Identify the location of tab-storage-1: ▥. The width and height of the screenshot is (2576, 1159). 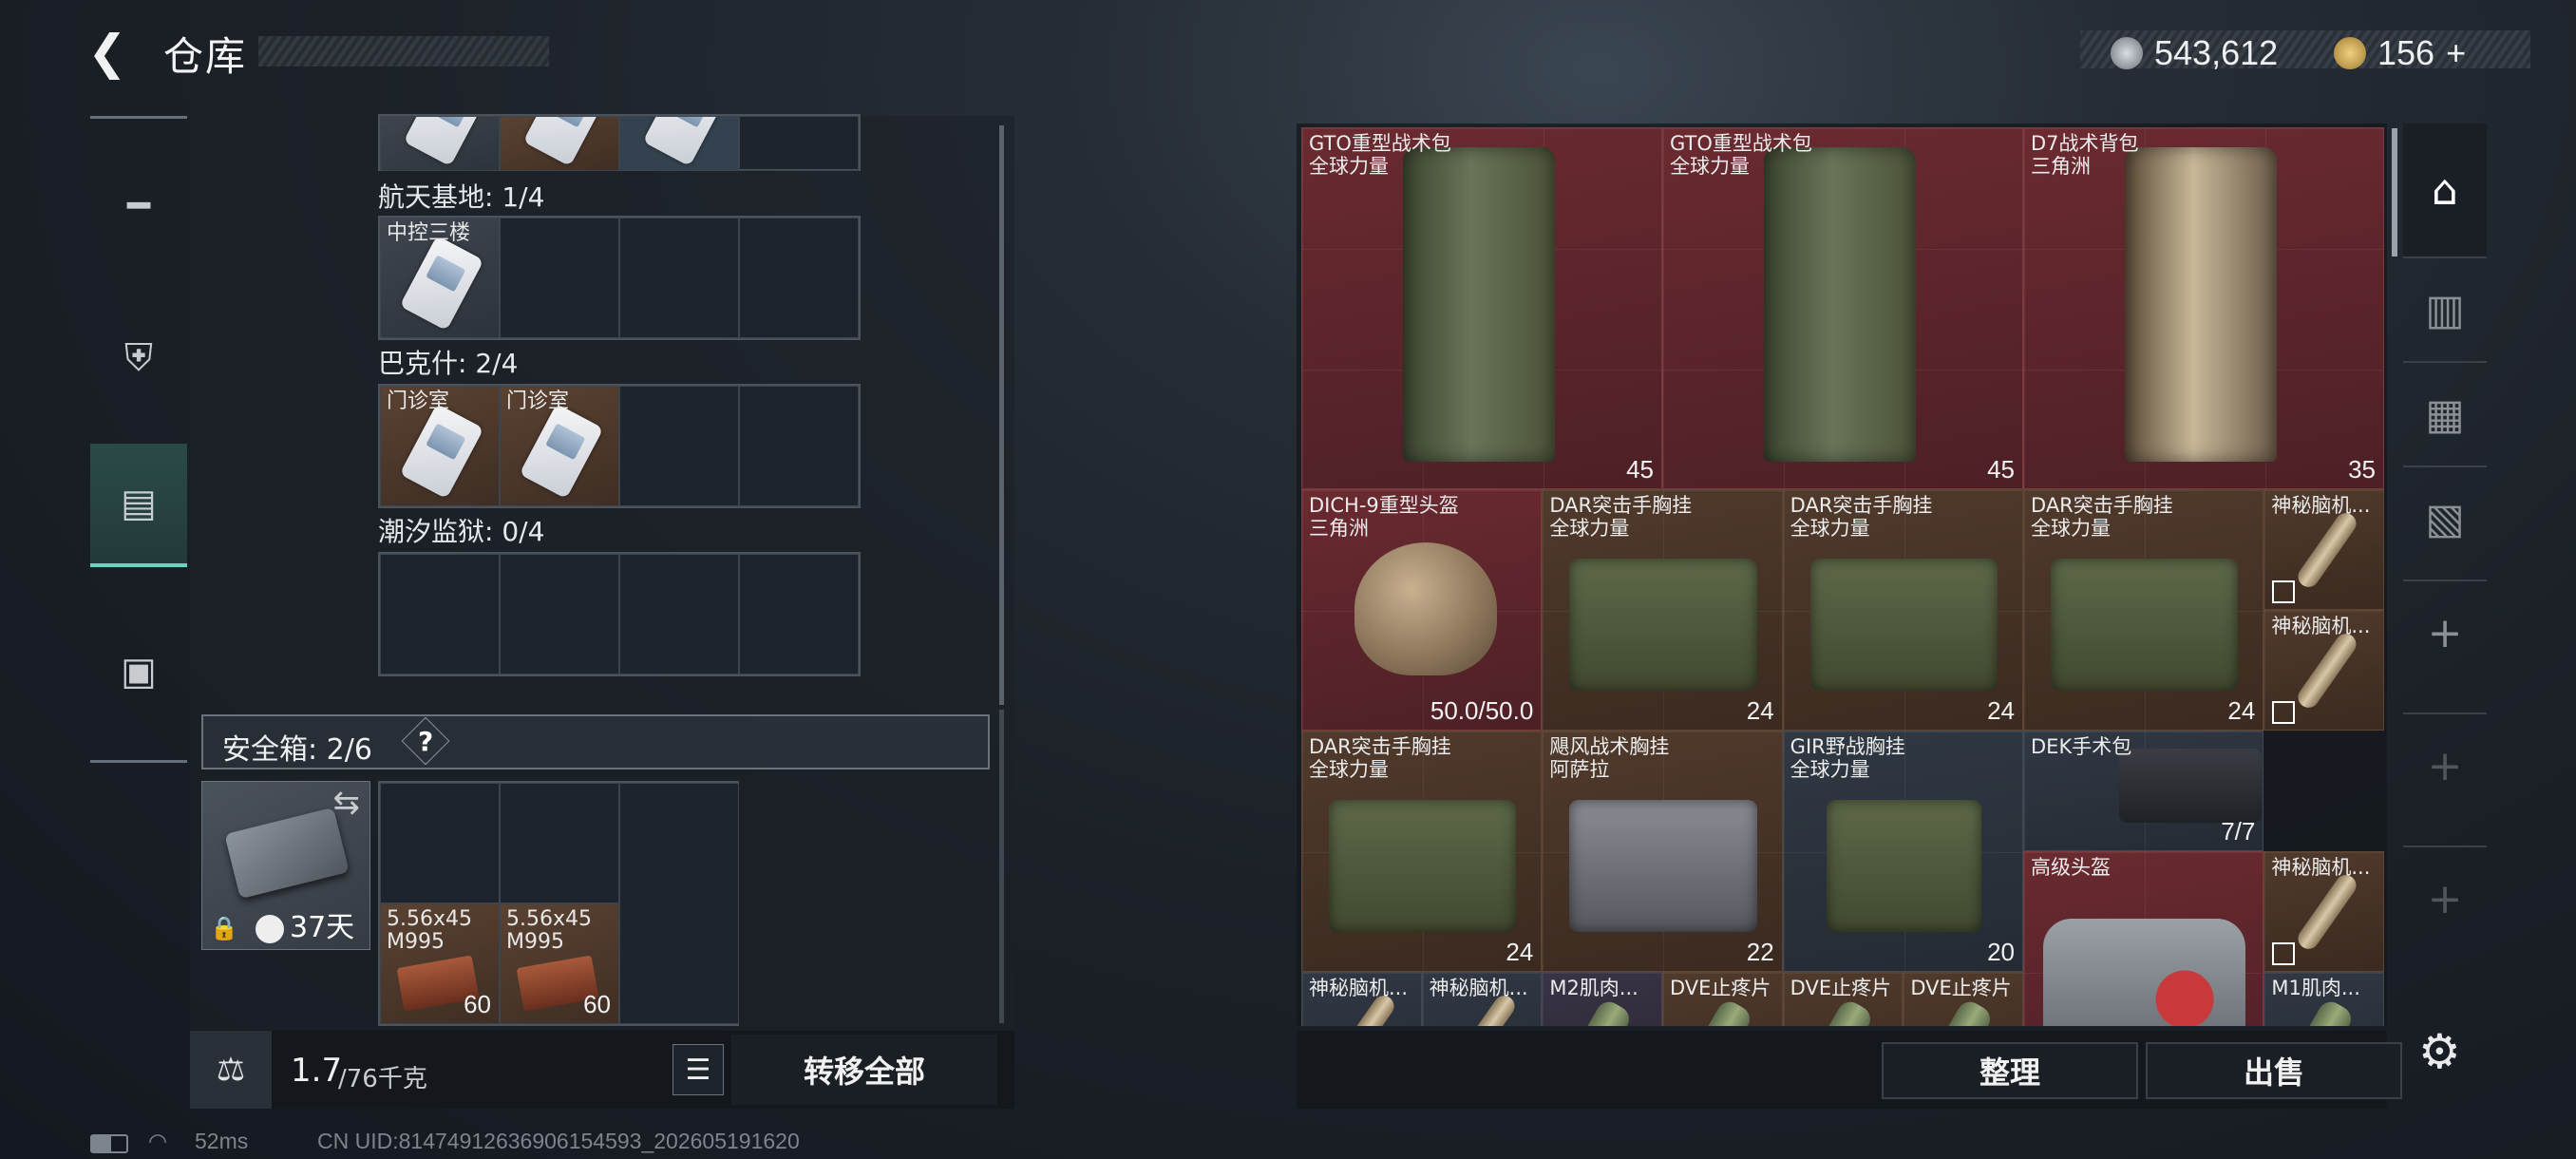
(2445, 308).